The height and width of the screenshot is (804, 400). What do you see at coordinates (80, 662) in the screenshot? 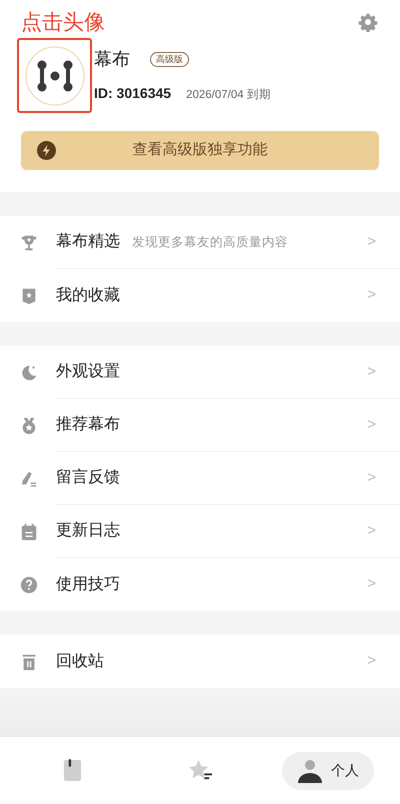
I see `menu-item-label: 回收站` at bounding box center [80, 662].